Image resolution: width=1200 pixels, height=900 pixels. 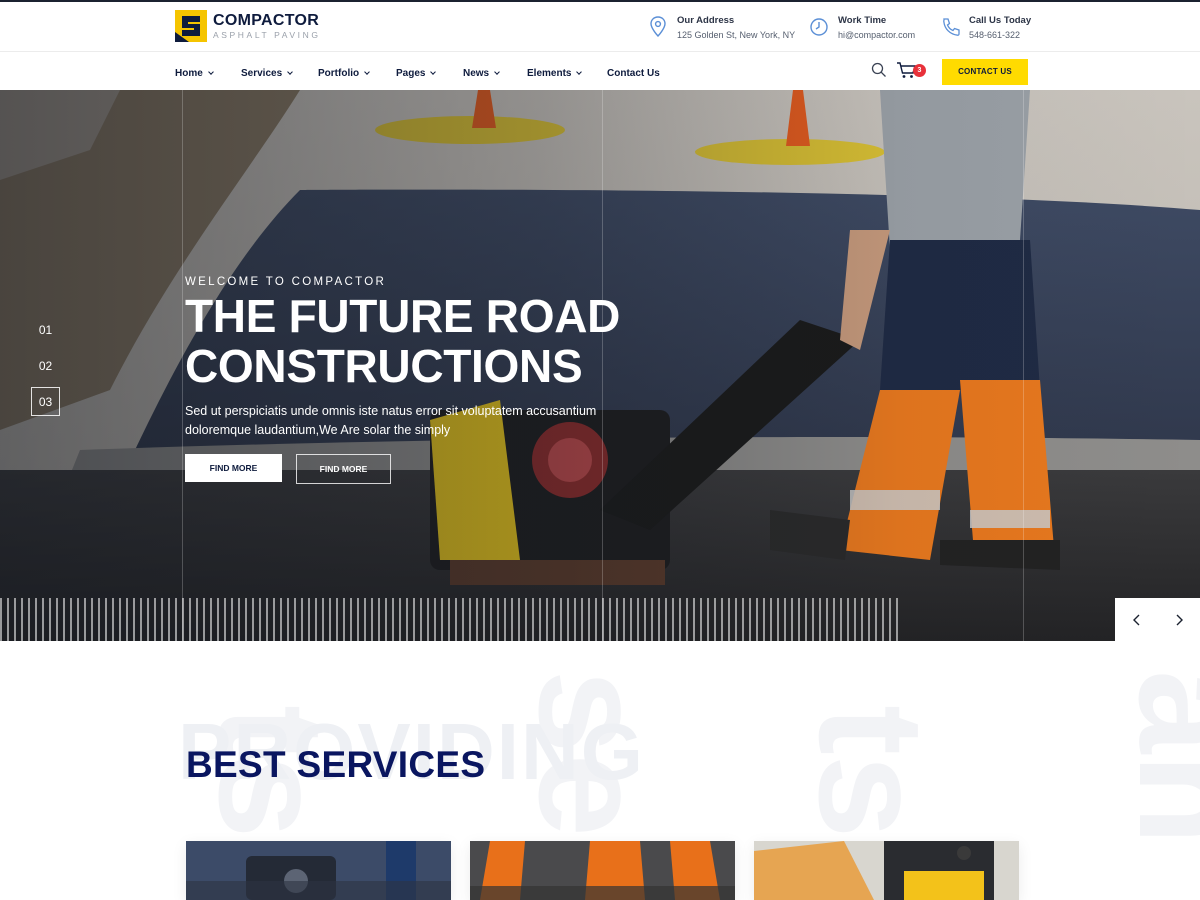 What do you see at coordinates (1000, 35) in the screenshot?
I see `phone-value: 548-661-322` at bounding box center [1000, 35].